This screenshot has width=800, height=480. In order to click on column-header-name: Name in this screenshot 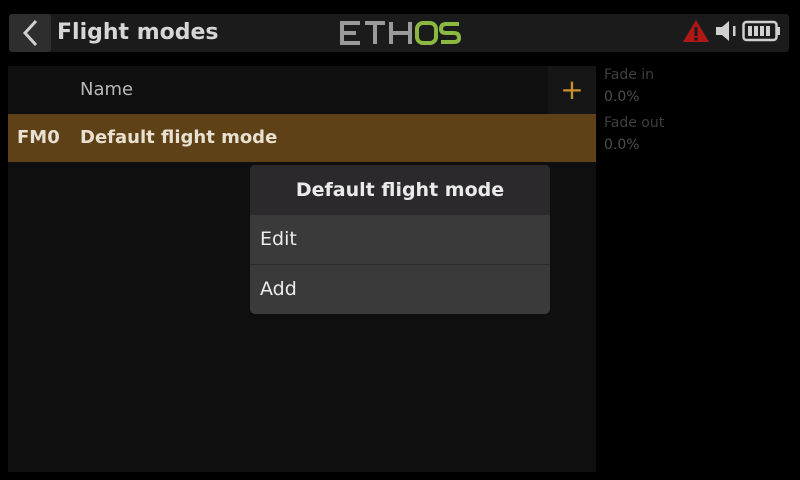, I will do `click(107, 89)`.